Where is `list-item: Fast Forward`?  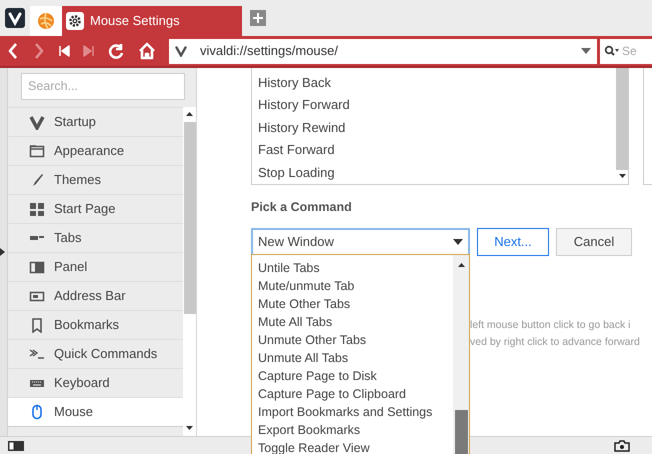
list-item: Fast Forward is located at coordinates (434, 150).